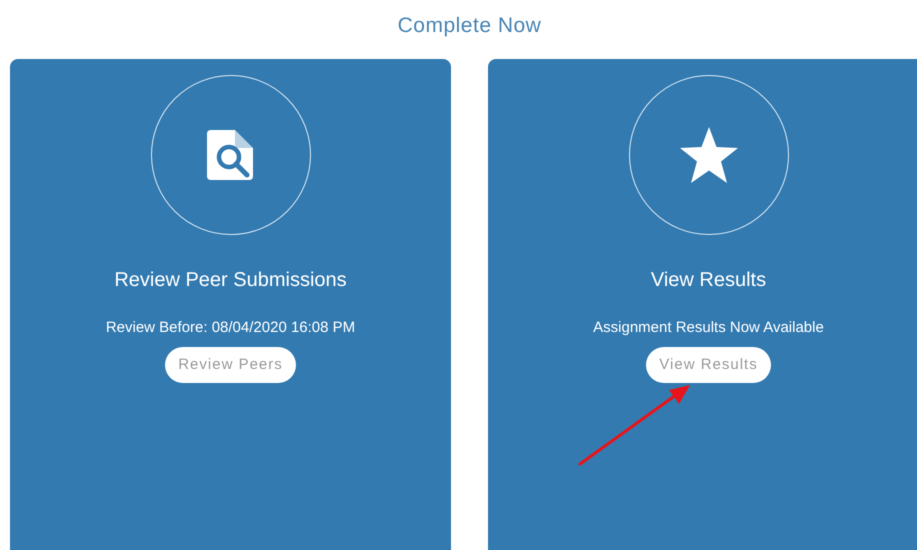  I want to click on star-icon, so click(709, 154).